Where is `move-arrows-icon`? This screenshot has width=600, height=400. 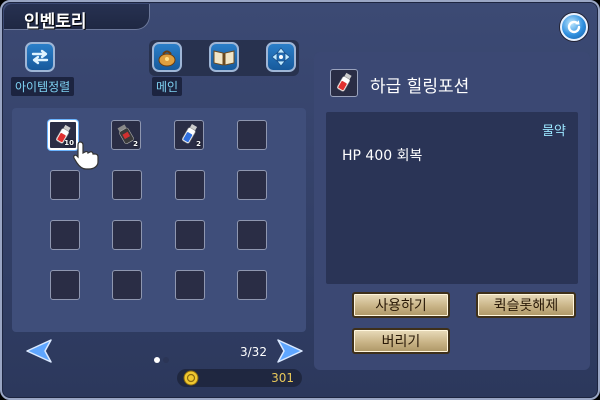 move-arrows-icon is located at coordinates (281, 57).